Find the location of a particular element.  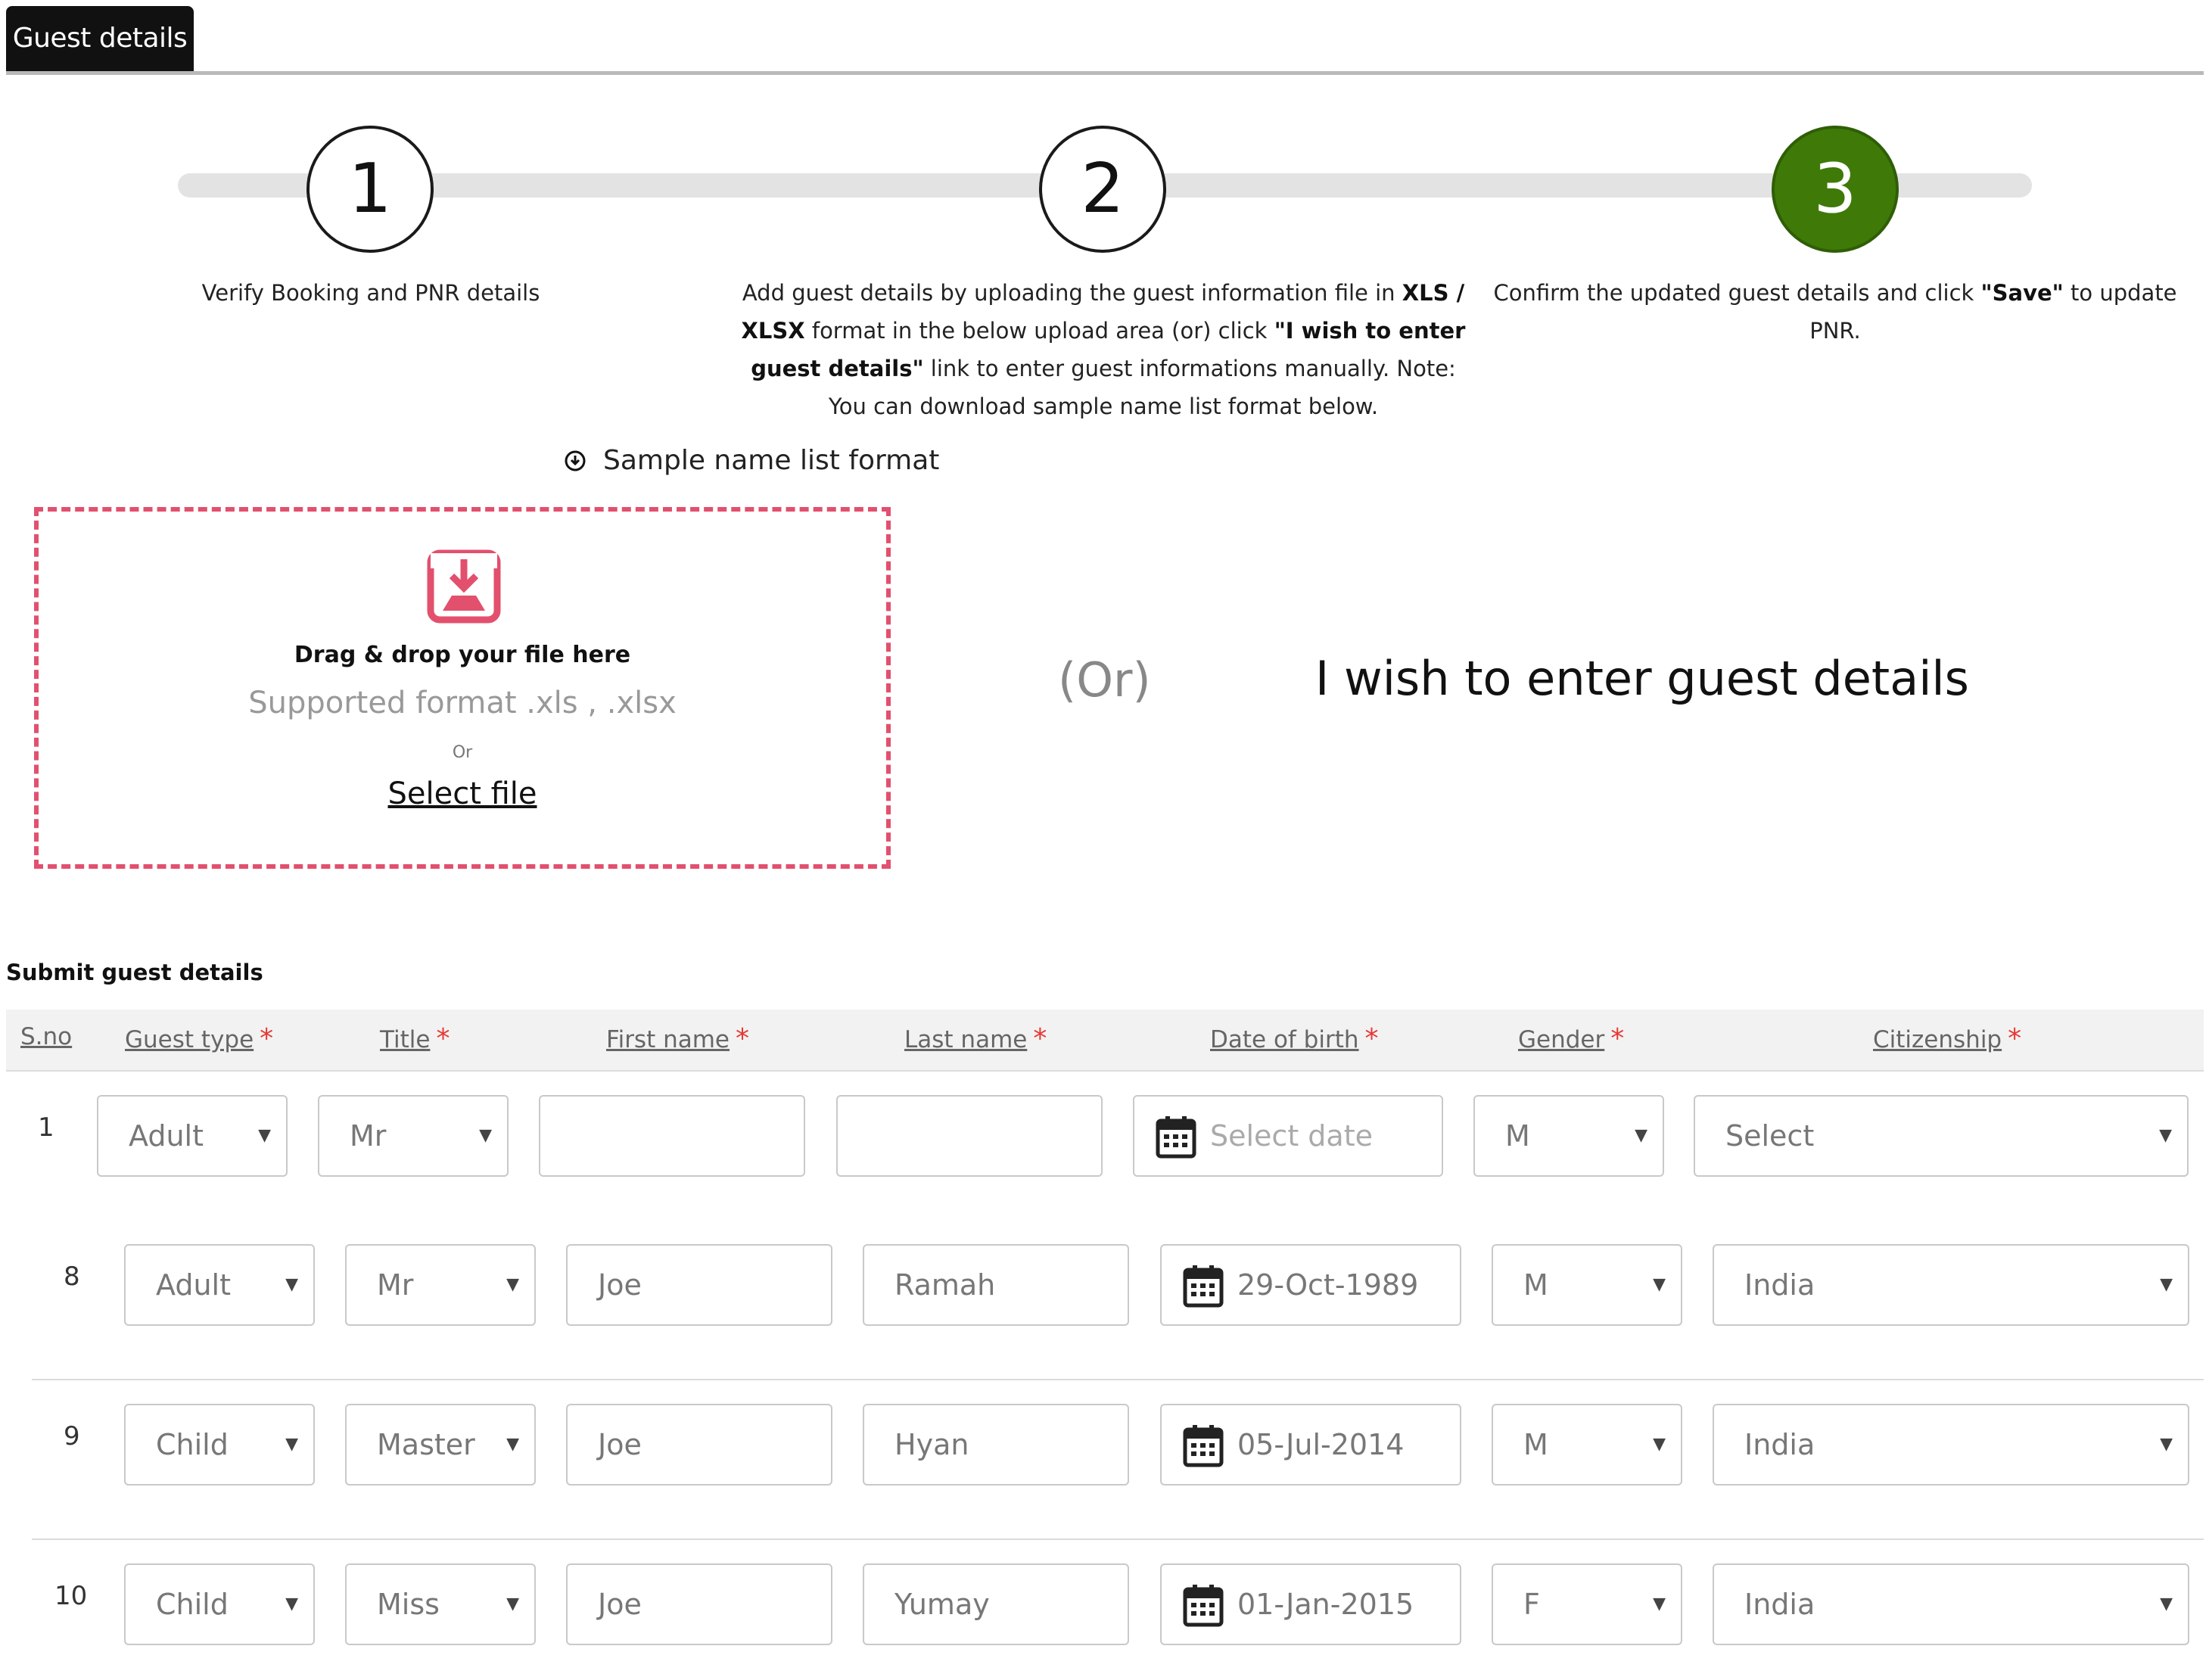

citizenship-select: Select ▼ is located at coordinates (1941, 1136).